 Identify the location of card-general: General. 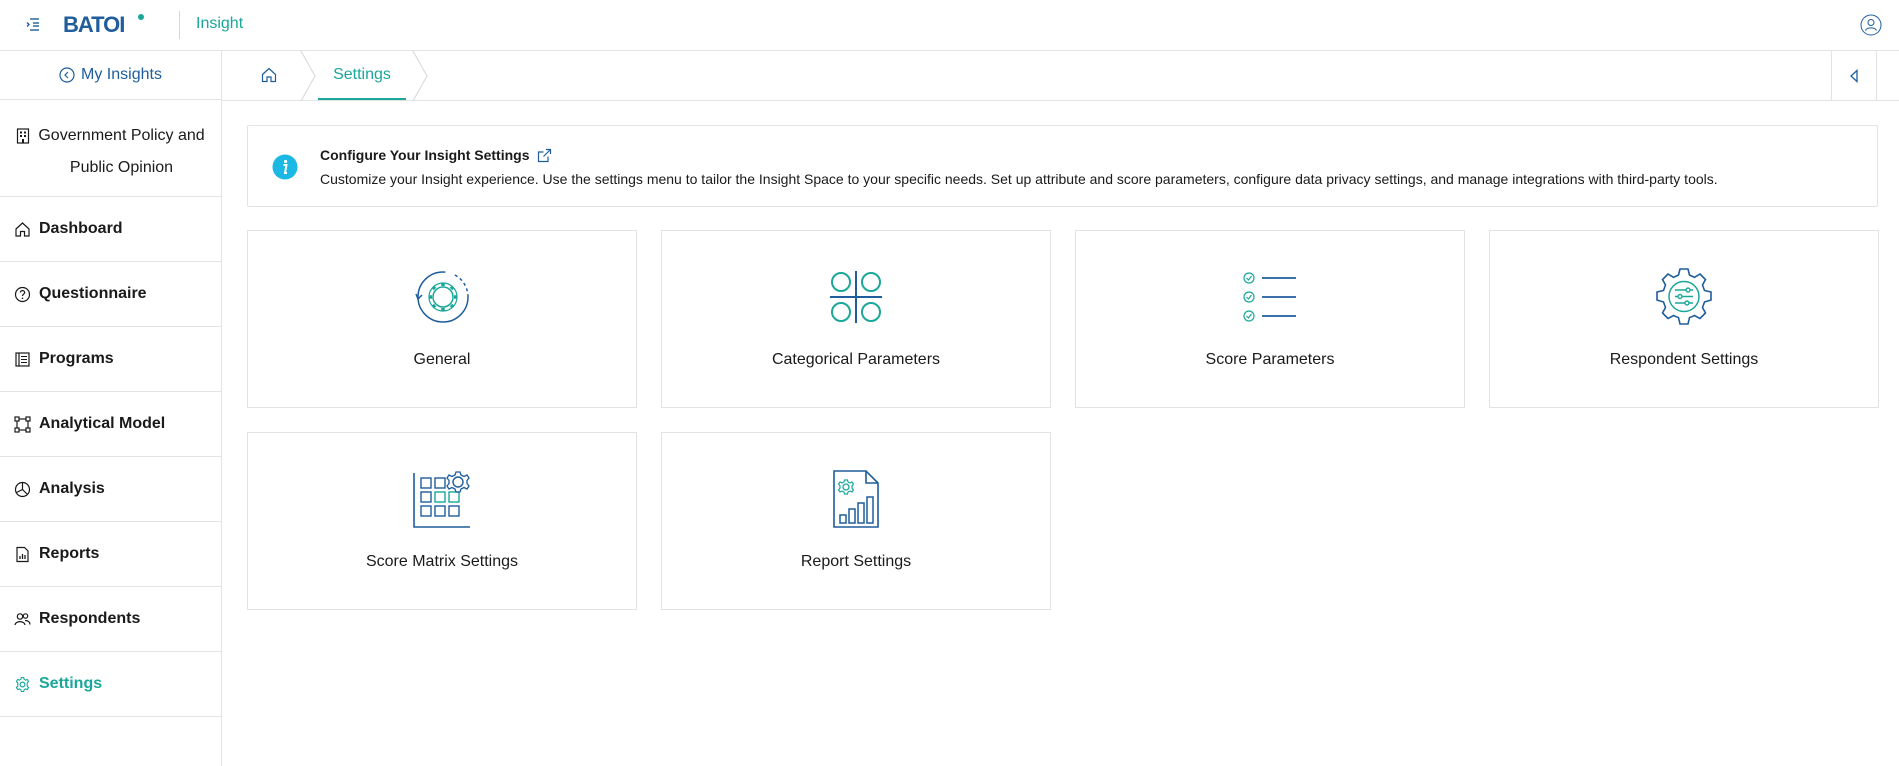
(442, 319).